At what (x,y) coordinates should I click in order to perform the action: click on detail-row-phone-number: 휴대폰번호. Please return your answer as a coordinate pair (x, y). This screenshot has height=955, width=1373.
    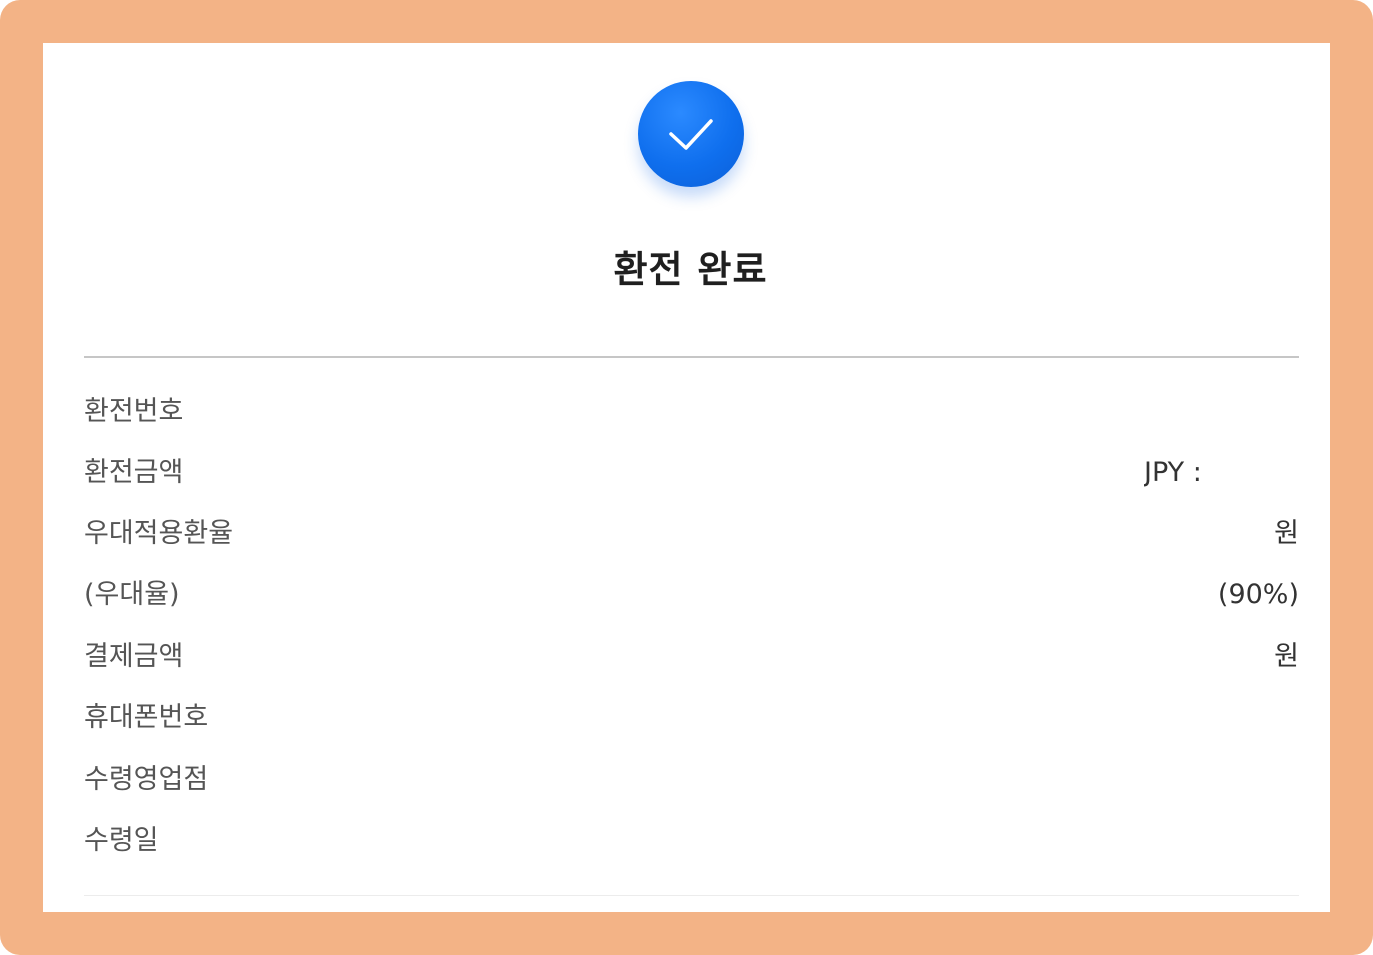
    Looking at the image, I should click on (691, 718).